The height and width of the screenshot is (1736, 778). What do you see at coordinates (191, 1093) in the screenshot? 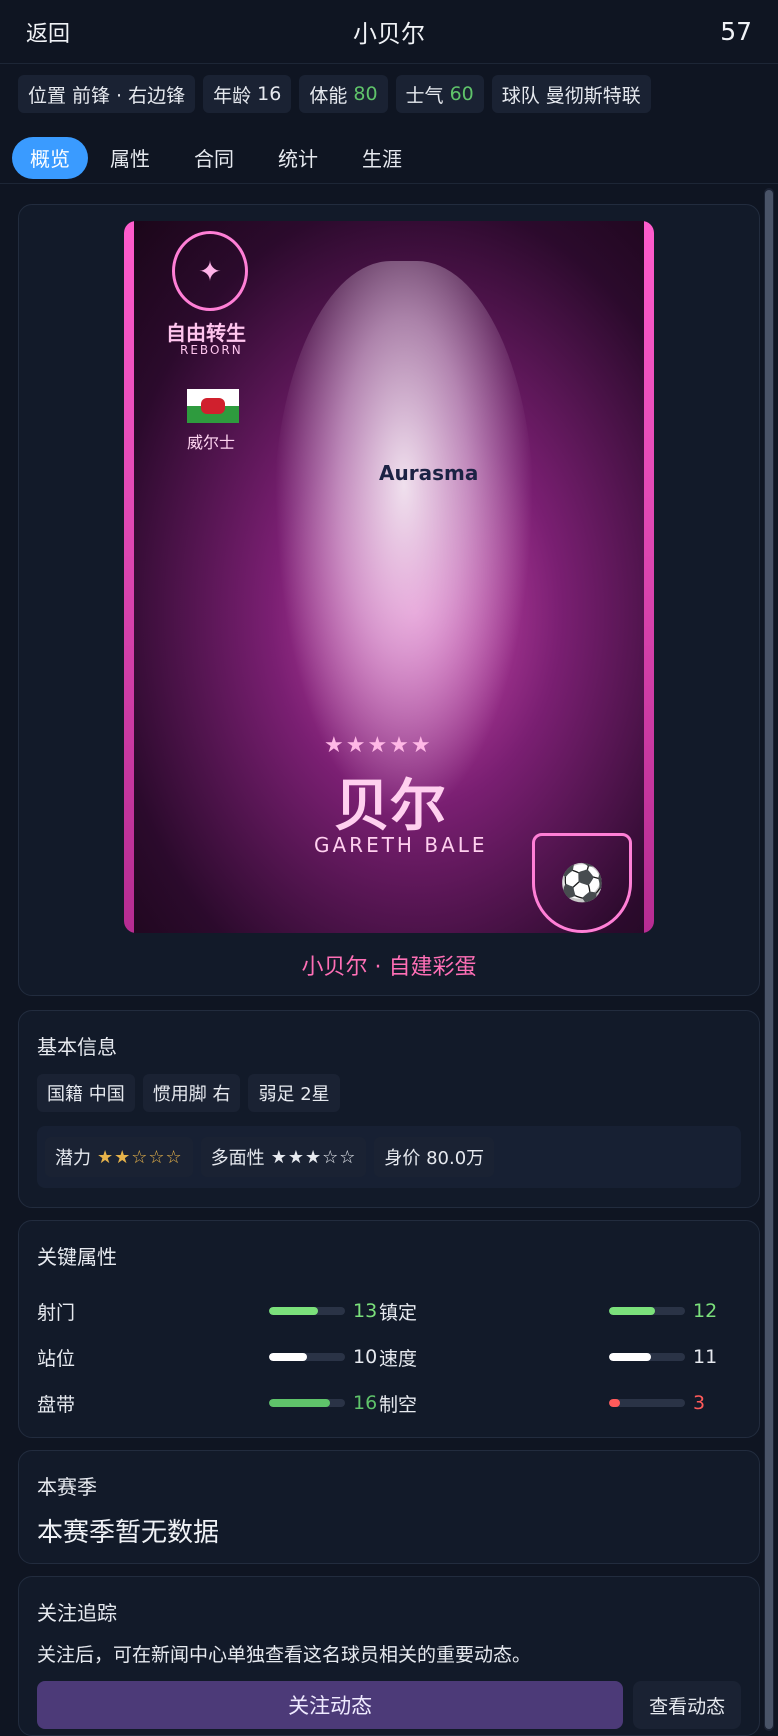
I see `preferred-foot-chip: 惯用脚 右` at bounding box center [191, 1093].